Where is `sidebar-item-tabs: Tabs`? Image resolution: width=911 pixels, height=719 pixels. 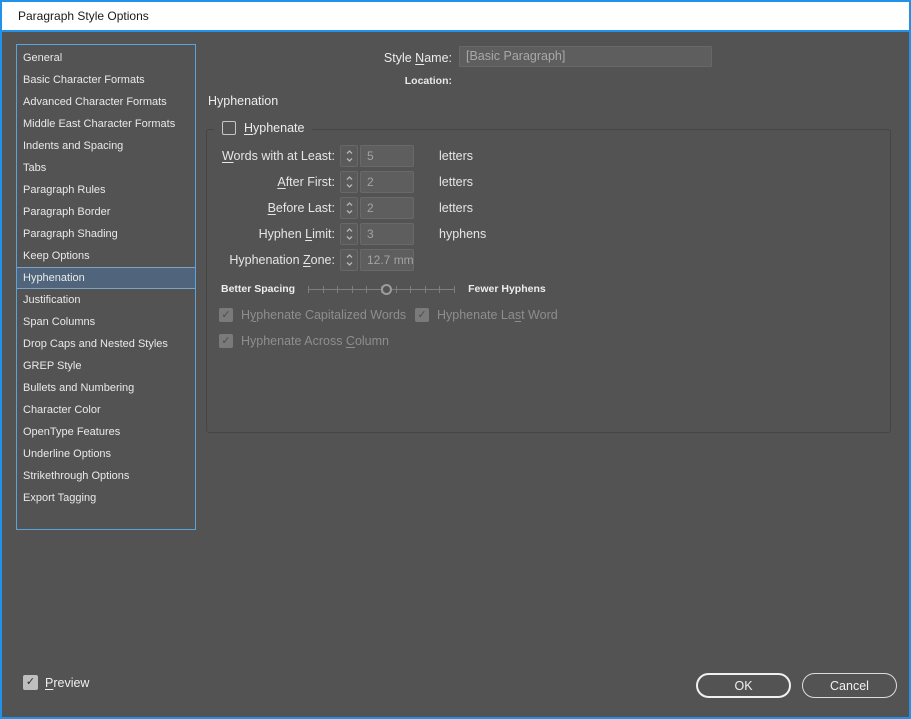 sidebar-item-tabs: Tabs is located at coordinates (106, 168).